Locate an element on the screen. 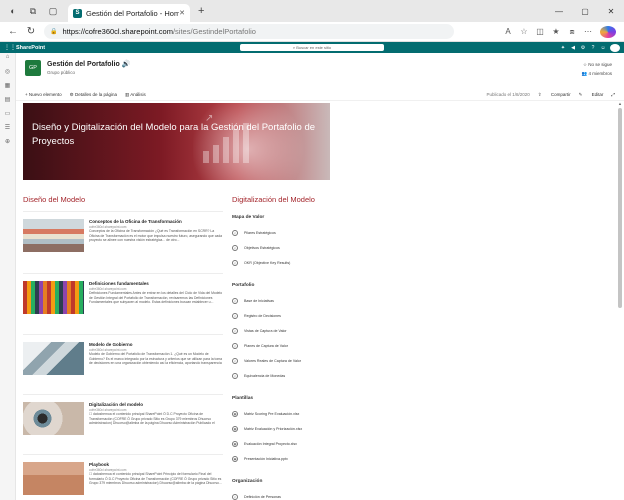 The width and height of the screenshot is (624, 500). quick-link-label: Planes de Captura de Valor is located at coordinates (266, 346).